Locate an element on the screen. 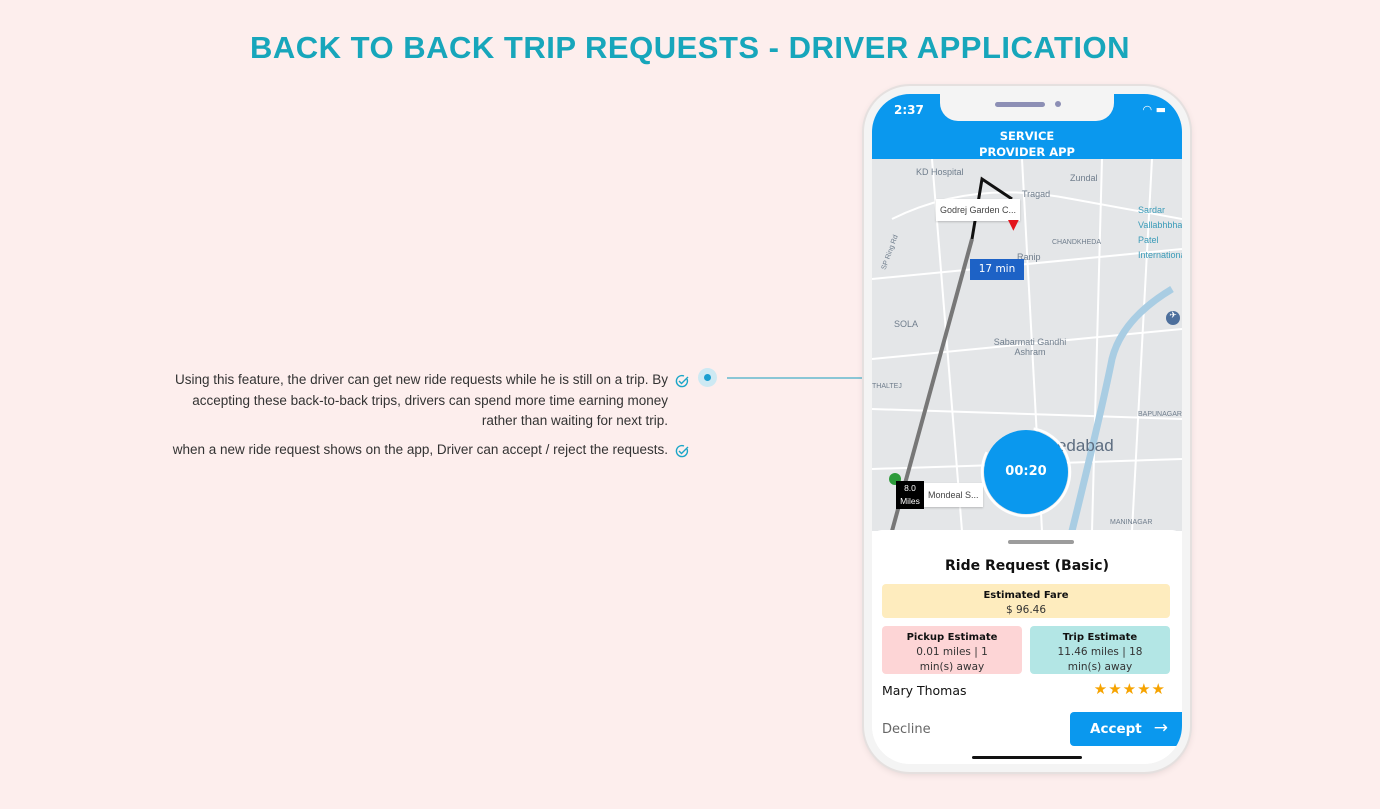 Image resolution: width=1380 pixels, height=809 pixels. home-indicator is located at coordinates (1027, 757).